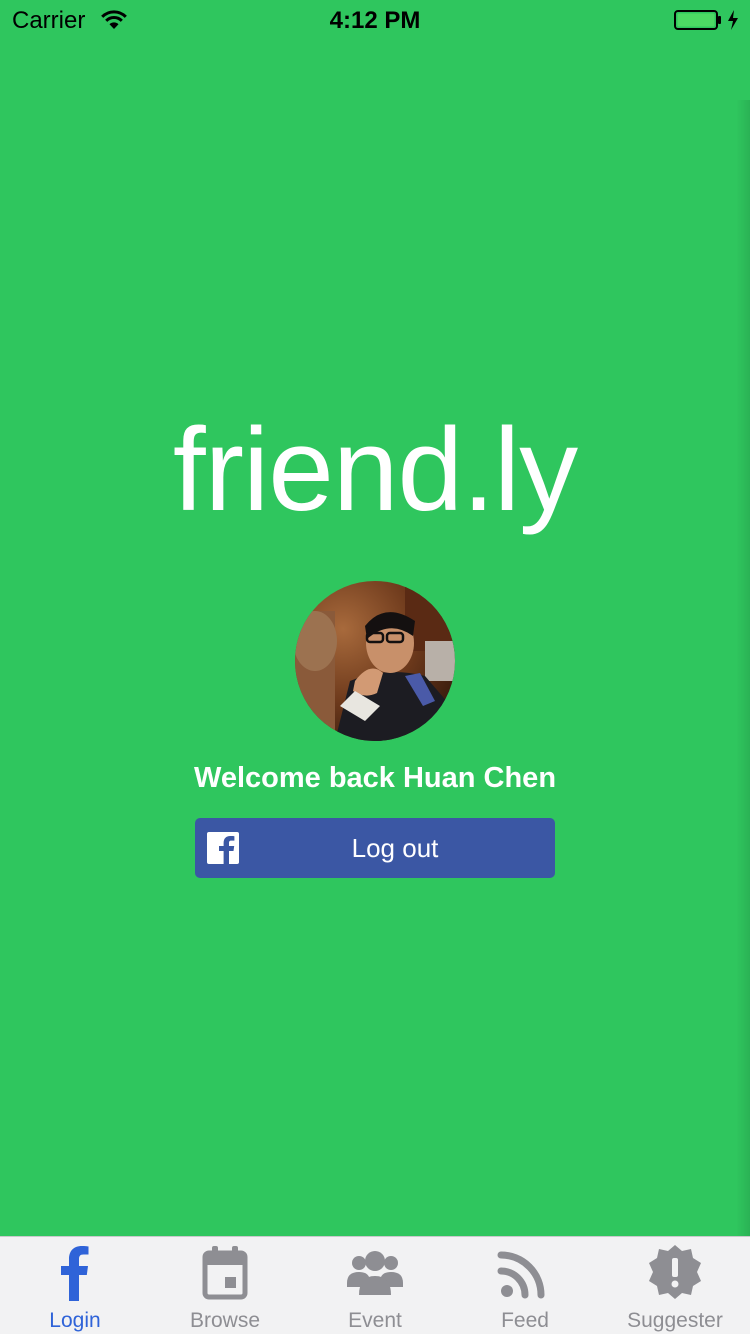  Describe the element at coordinates (521, 1275) in the screenshot. I see `rss-icon` at that location.